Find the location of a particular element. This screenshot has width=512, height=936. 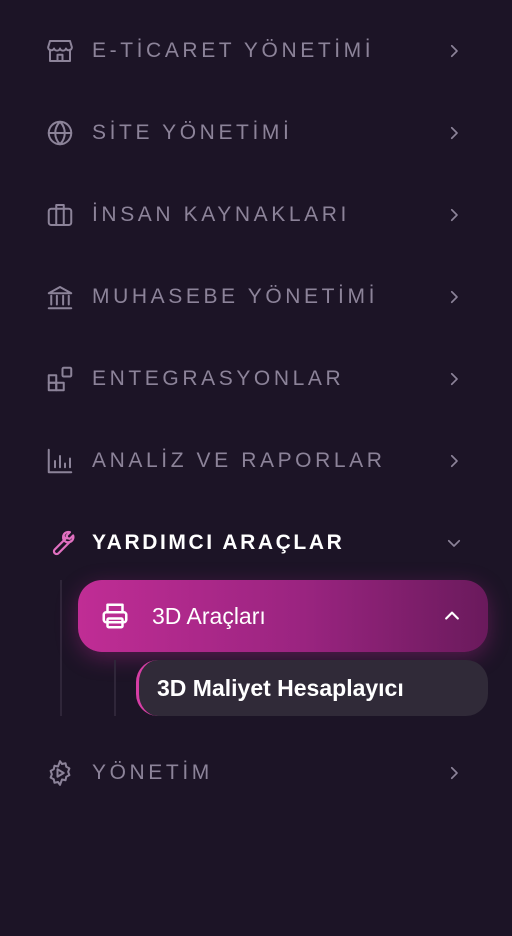

nav-label: E-TİCARET YÖNETİMİ is located at coordinates (233, 50).